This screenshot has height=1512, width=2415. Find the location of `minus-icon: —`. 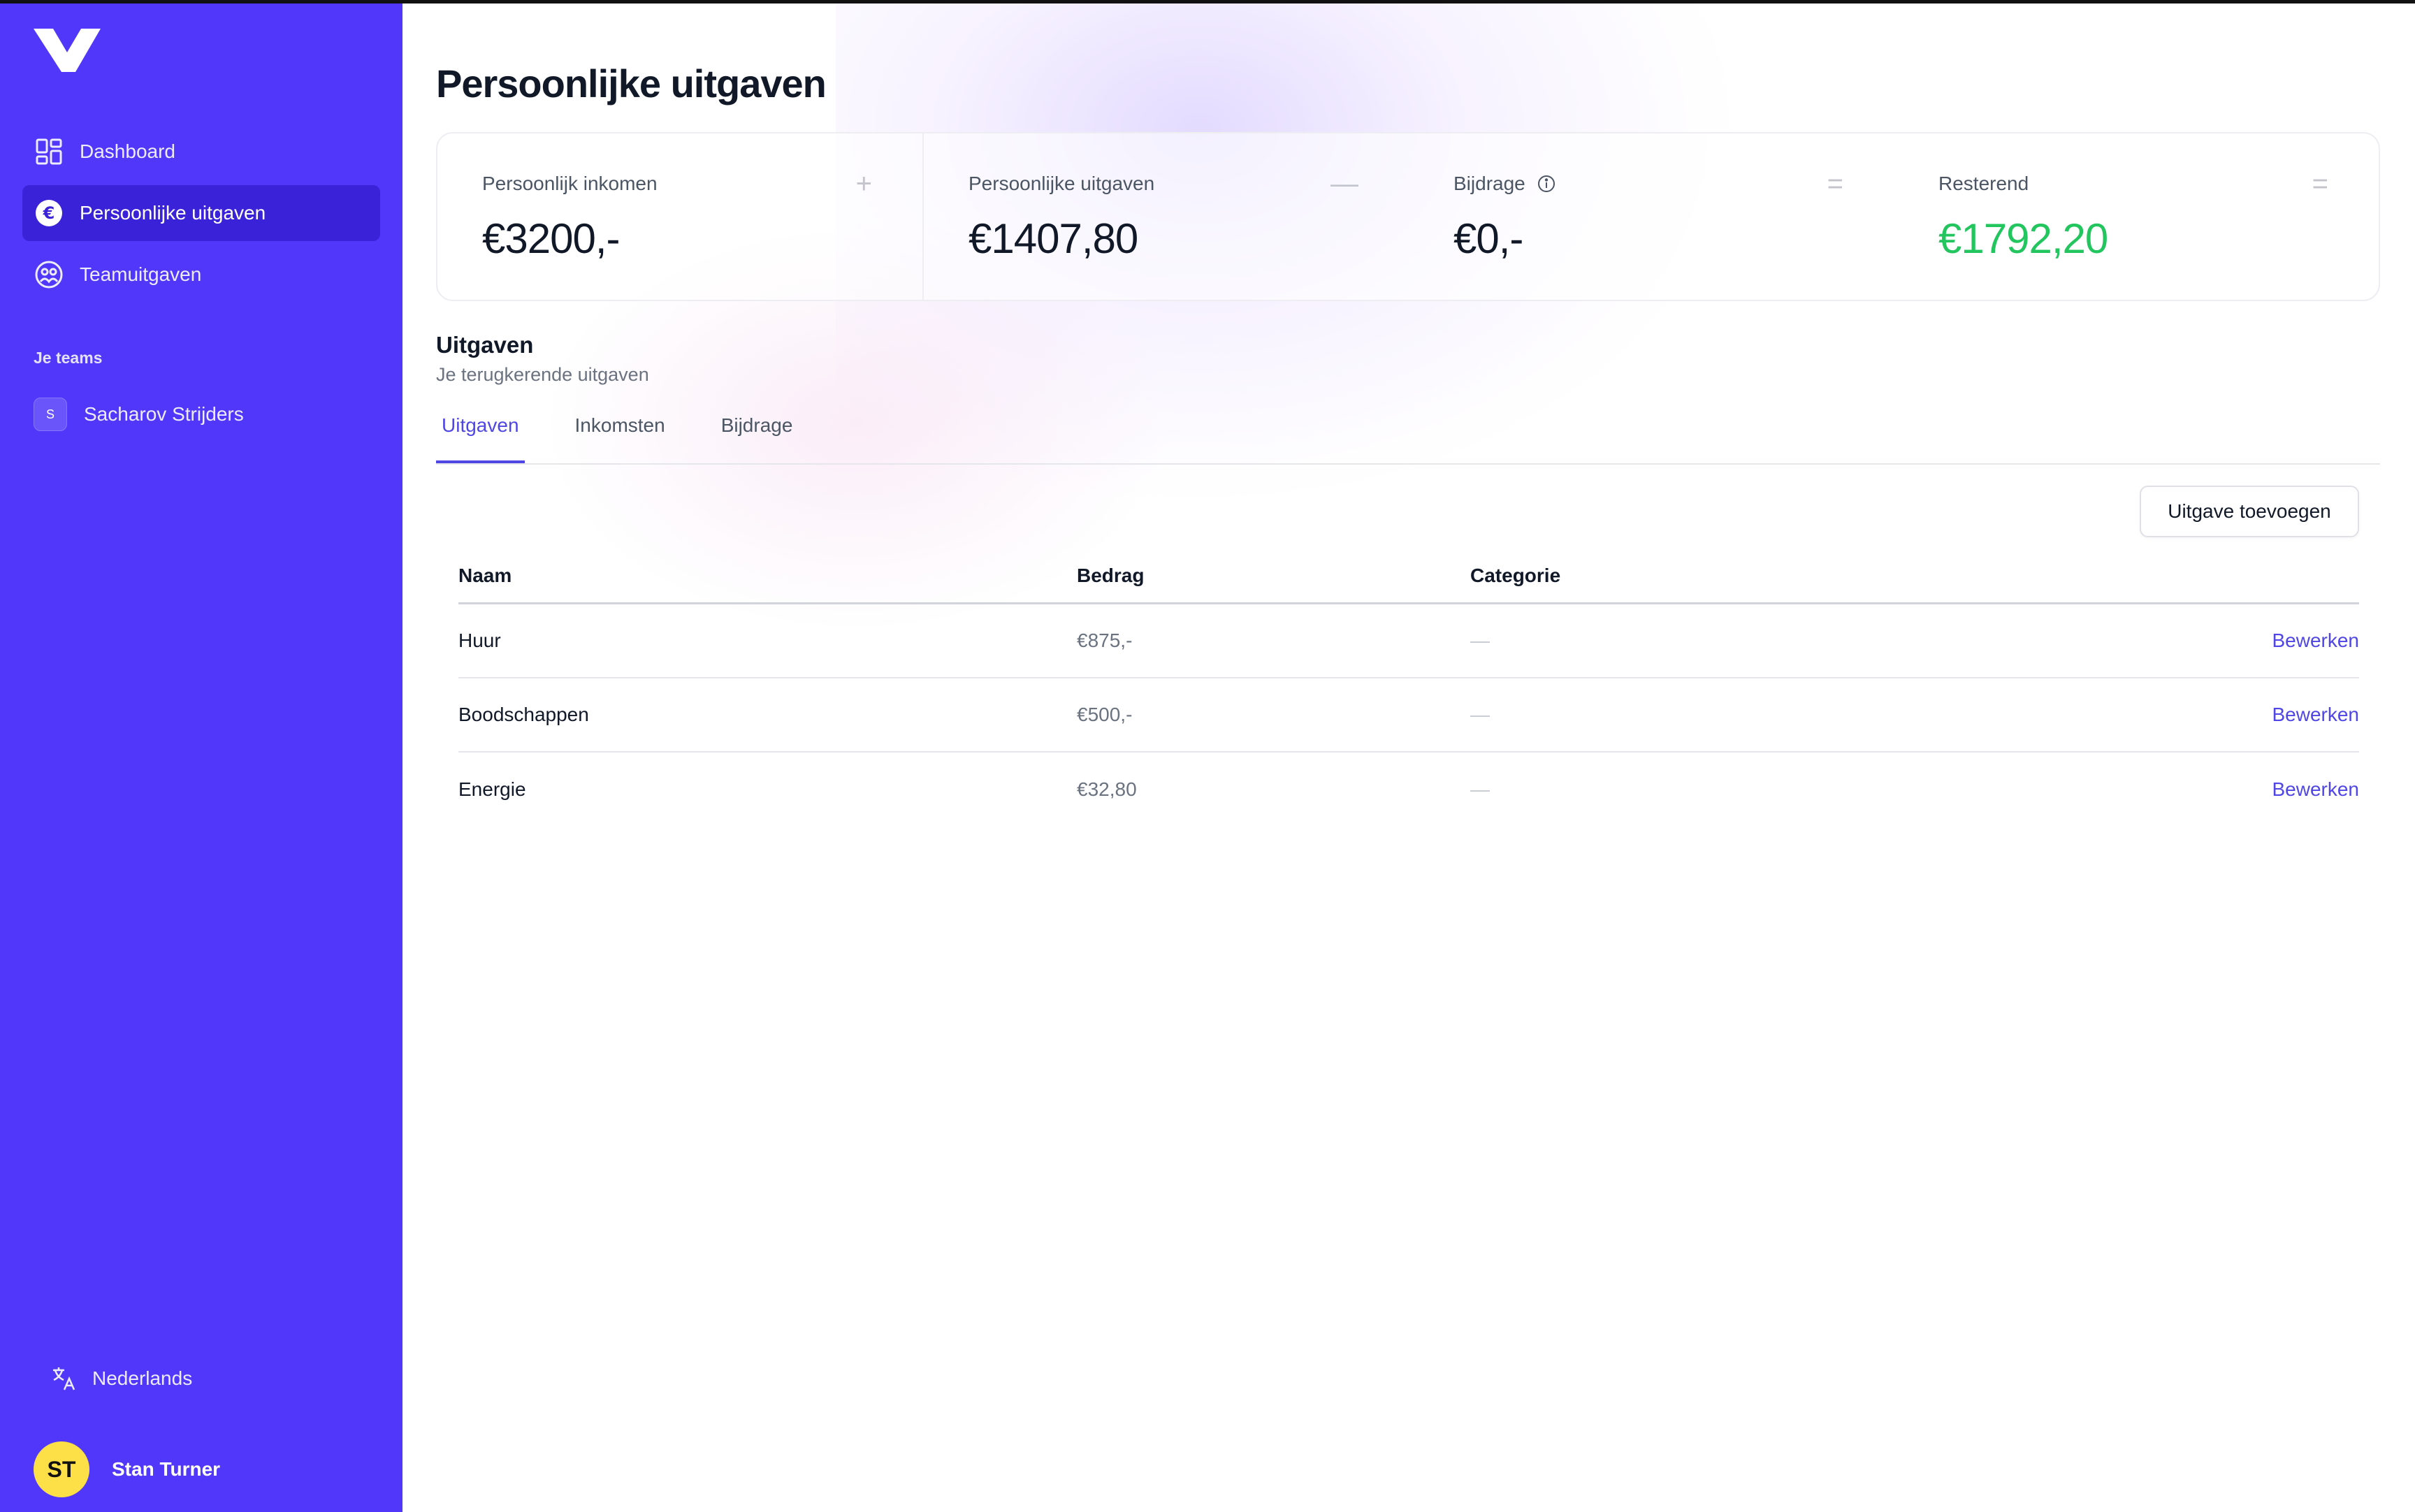

minus-icon: — is located at coordinates (1344, 183).